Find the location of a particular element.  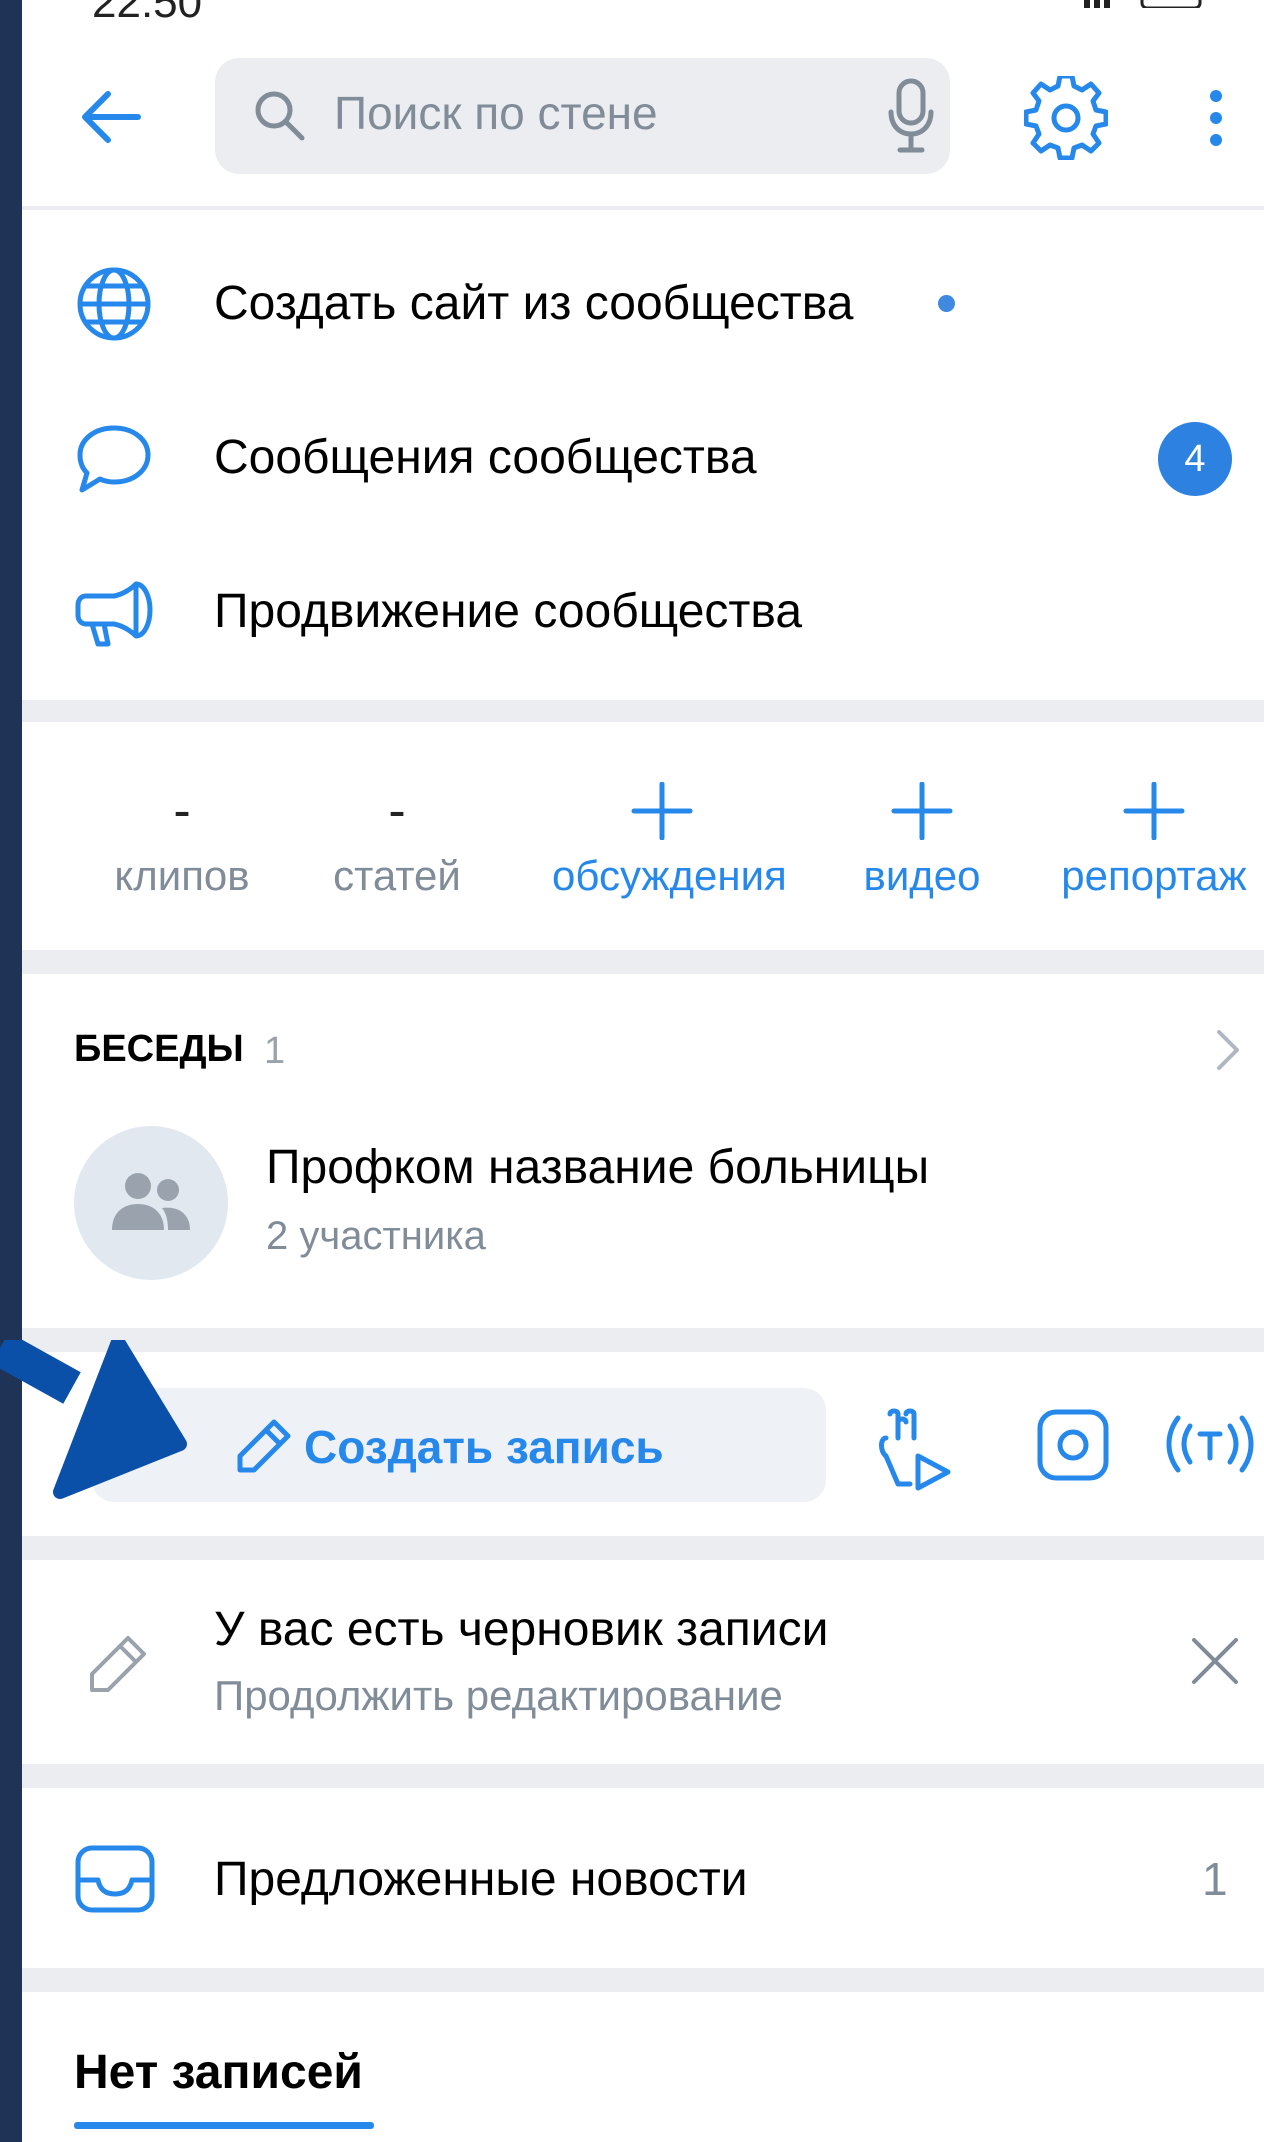

pencil-draft-icon is located at coordinates (118, 1664).